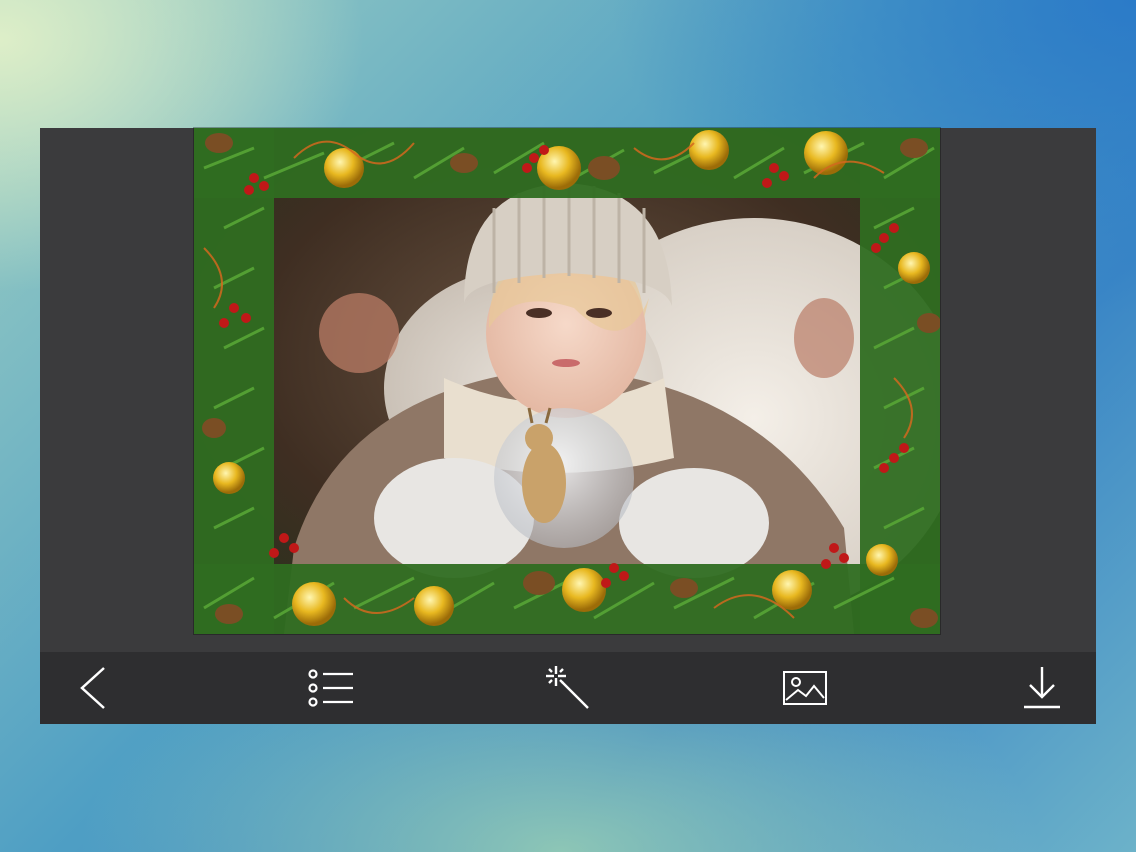  I want to click on image-icon, so click(805, 688).